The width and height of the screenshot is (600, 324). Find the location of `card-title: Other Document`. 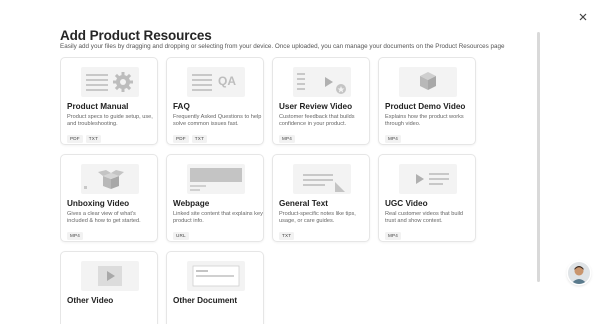

card-title: Other Document is located at coordinates (205, 300).